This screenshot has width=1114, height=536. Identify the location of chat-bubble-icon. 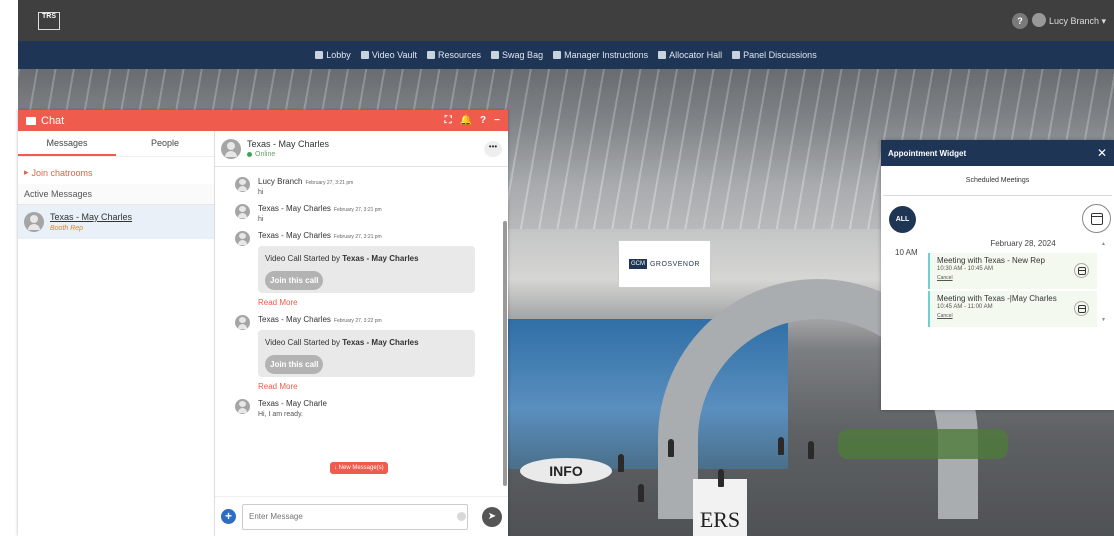
(31, 120).